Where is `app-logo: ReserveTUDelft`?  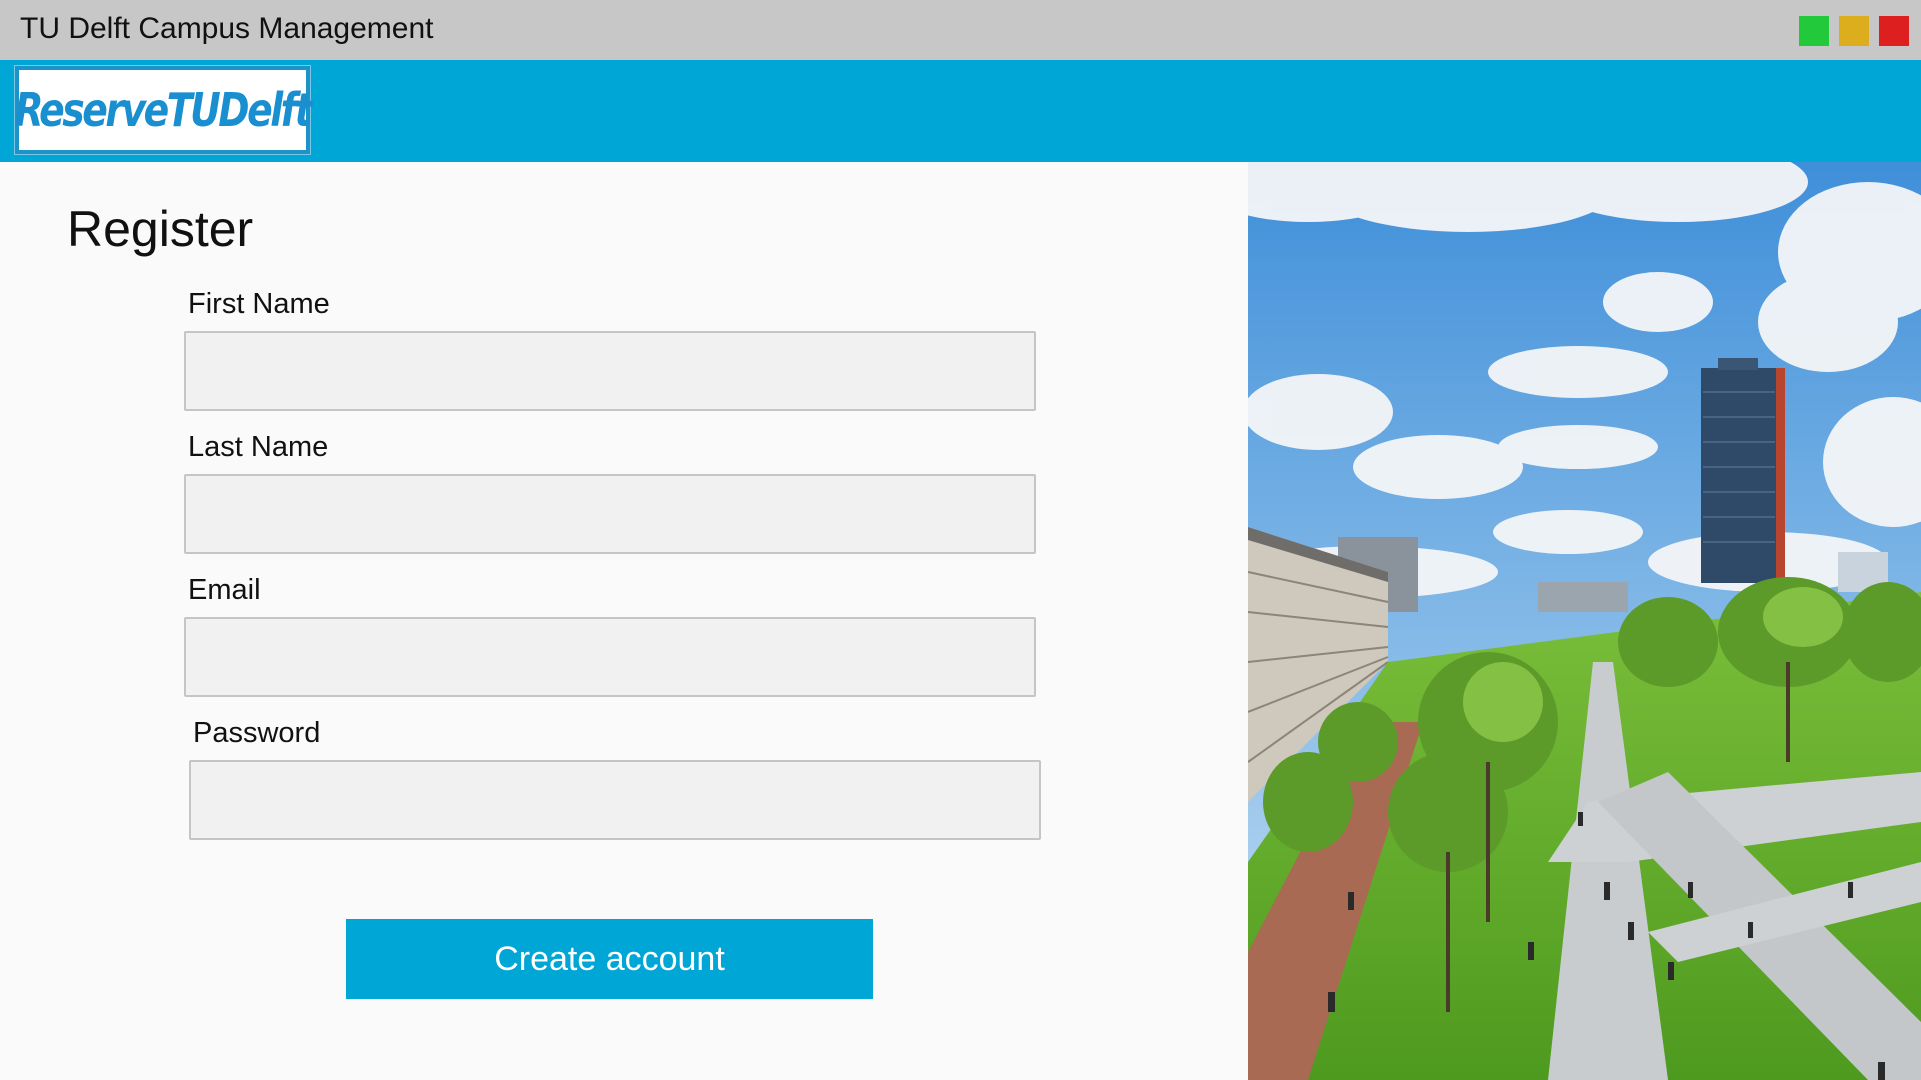 app-logo: ReserveTUDelft is located at coordinates (163, 110).